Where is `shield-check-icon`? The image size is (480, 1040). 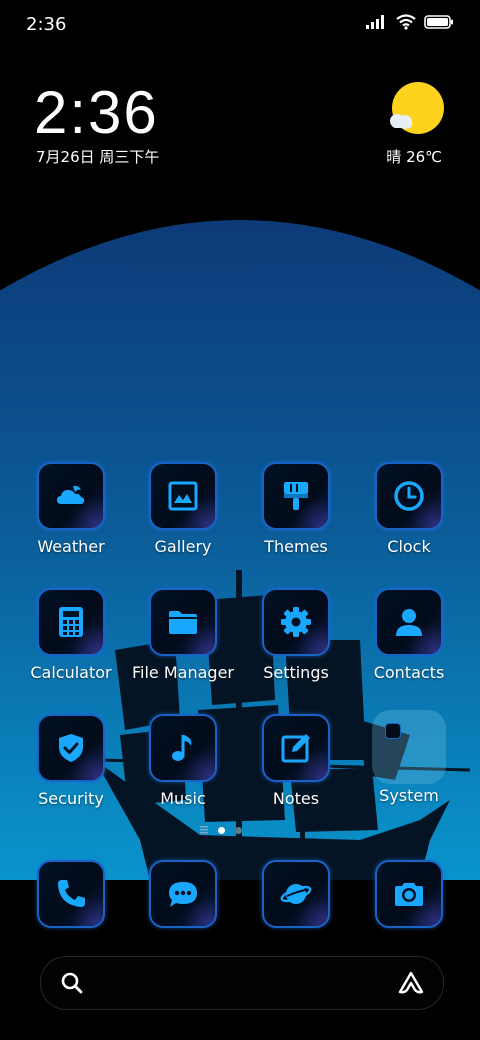
shield-check-icon is located at coordinates (71, 748).